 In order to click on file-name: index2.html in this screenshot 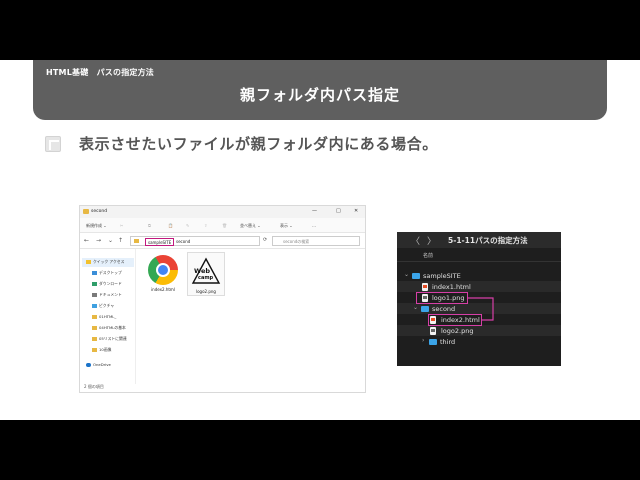, I will do `click(163, 289)`.